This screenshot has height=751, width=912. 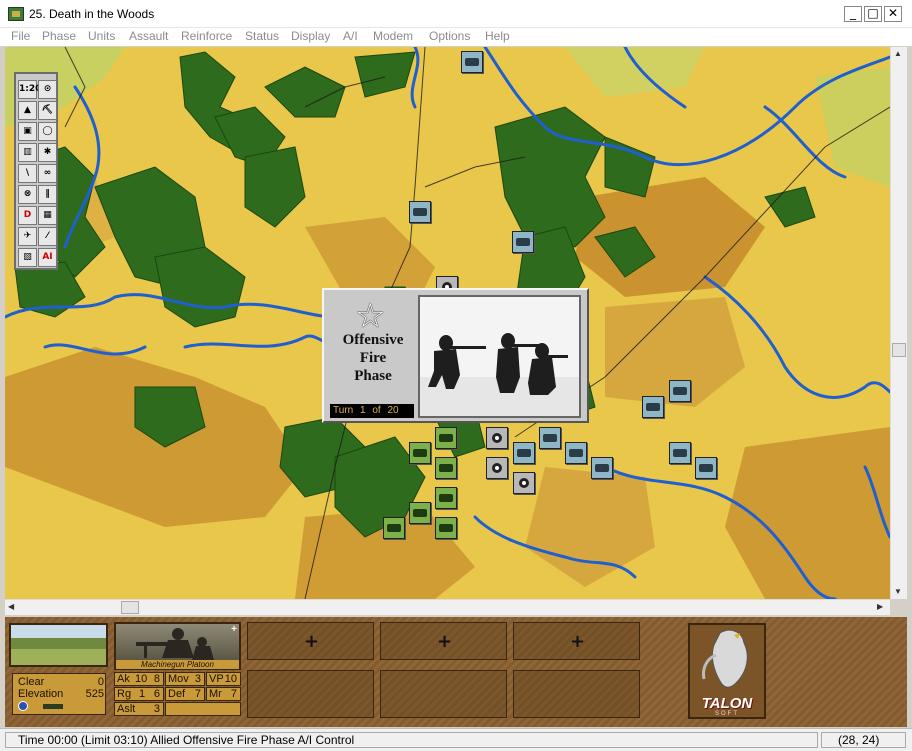 I want to click on stat-label: Ak, so click(x=123, y=679).